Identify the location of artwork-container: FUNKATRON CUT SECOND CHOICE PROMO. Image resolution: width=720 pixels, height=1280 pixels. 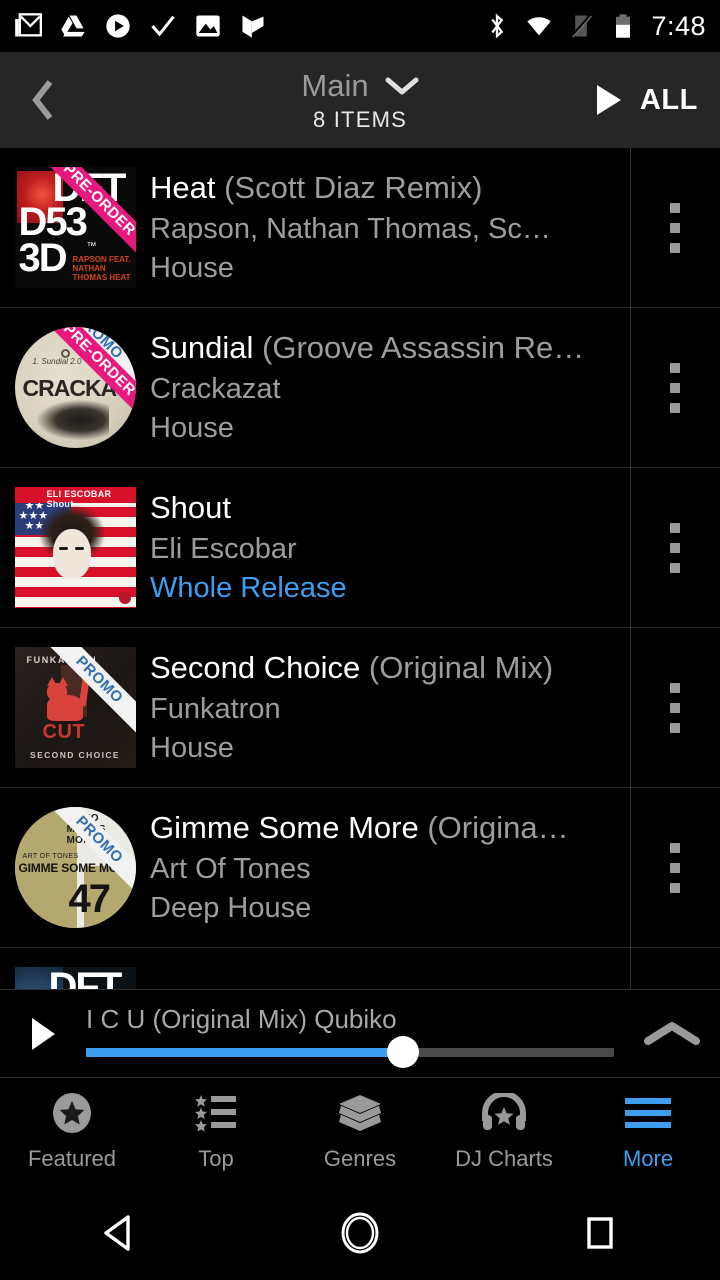
(75, 707).